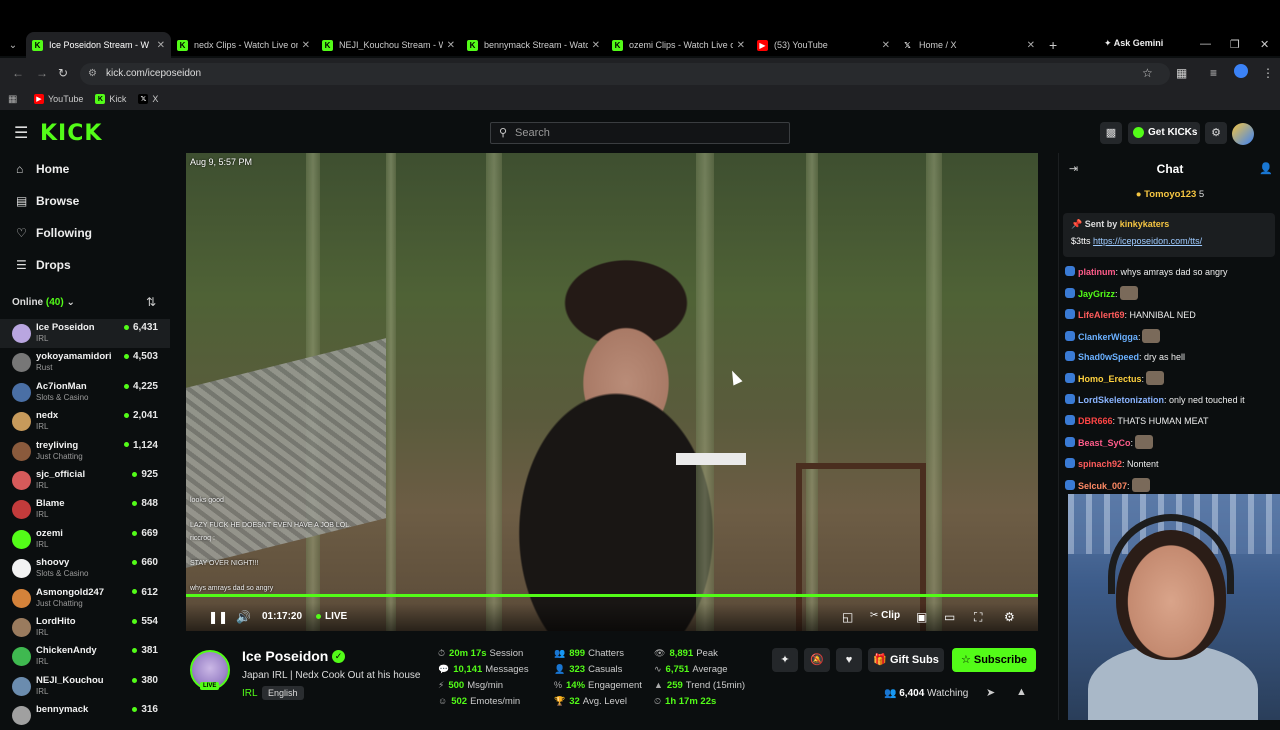 This screenshot has height=730, width=1280. What do you see at coordinates (1097, 272) in the screenshot?
I see `chat-username: platinum` at bounding box center [1097, 272].